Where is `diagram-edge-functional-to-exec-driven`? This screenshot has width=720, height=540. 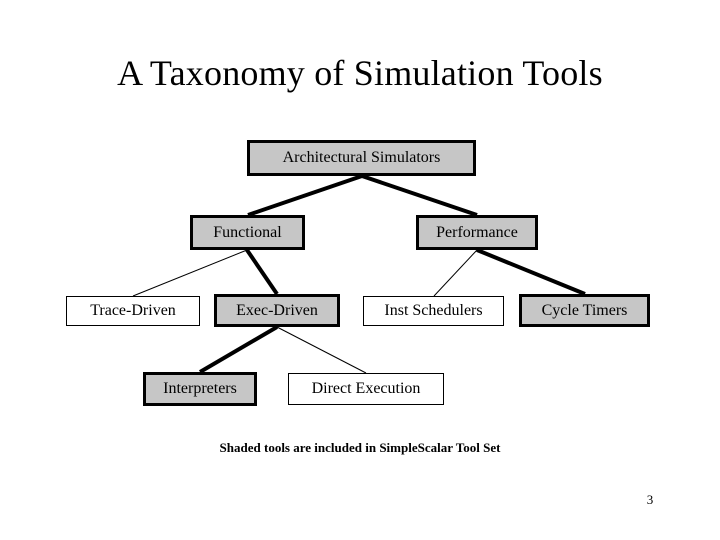 diagram-edge-functional-to-exec-driven is located at coordinates (262, 272).